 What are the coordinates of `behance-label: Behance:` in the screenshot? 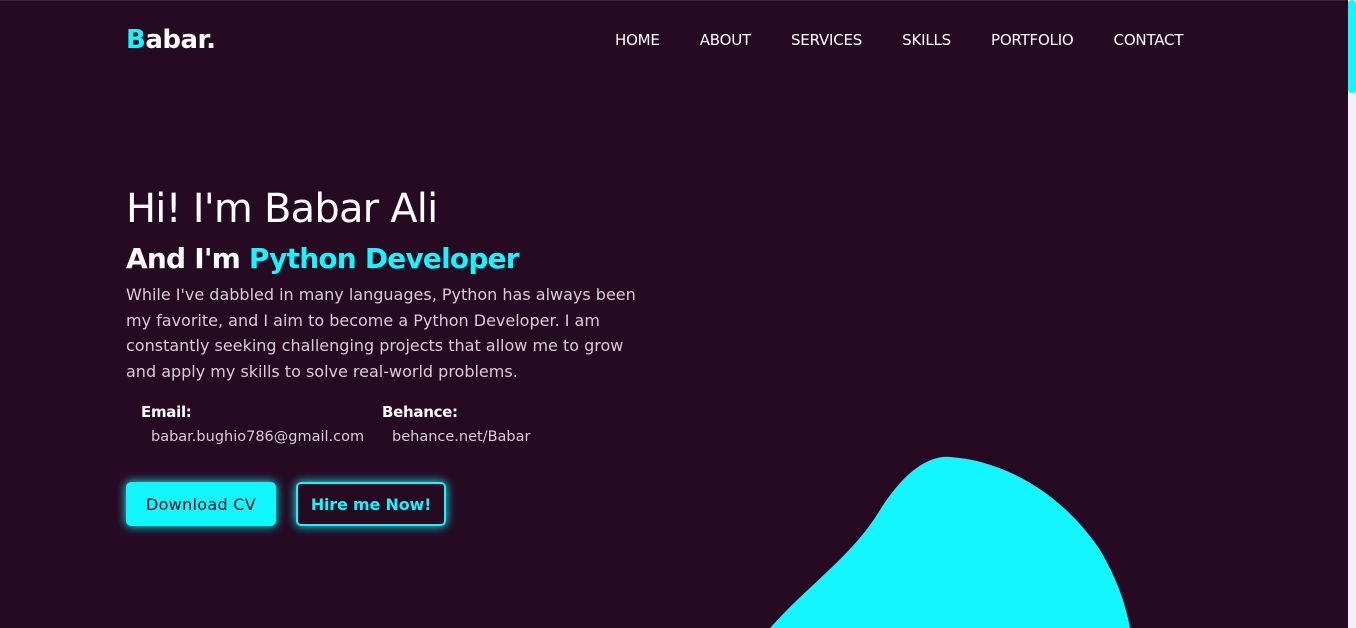 It's located at (420, 412).